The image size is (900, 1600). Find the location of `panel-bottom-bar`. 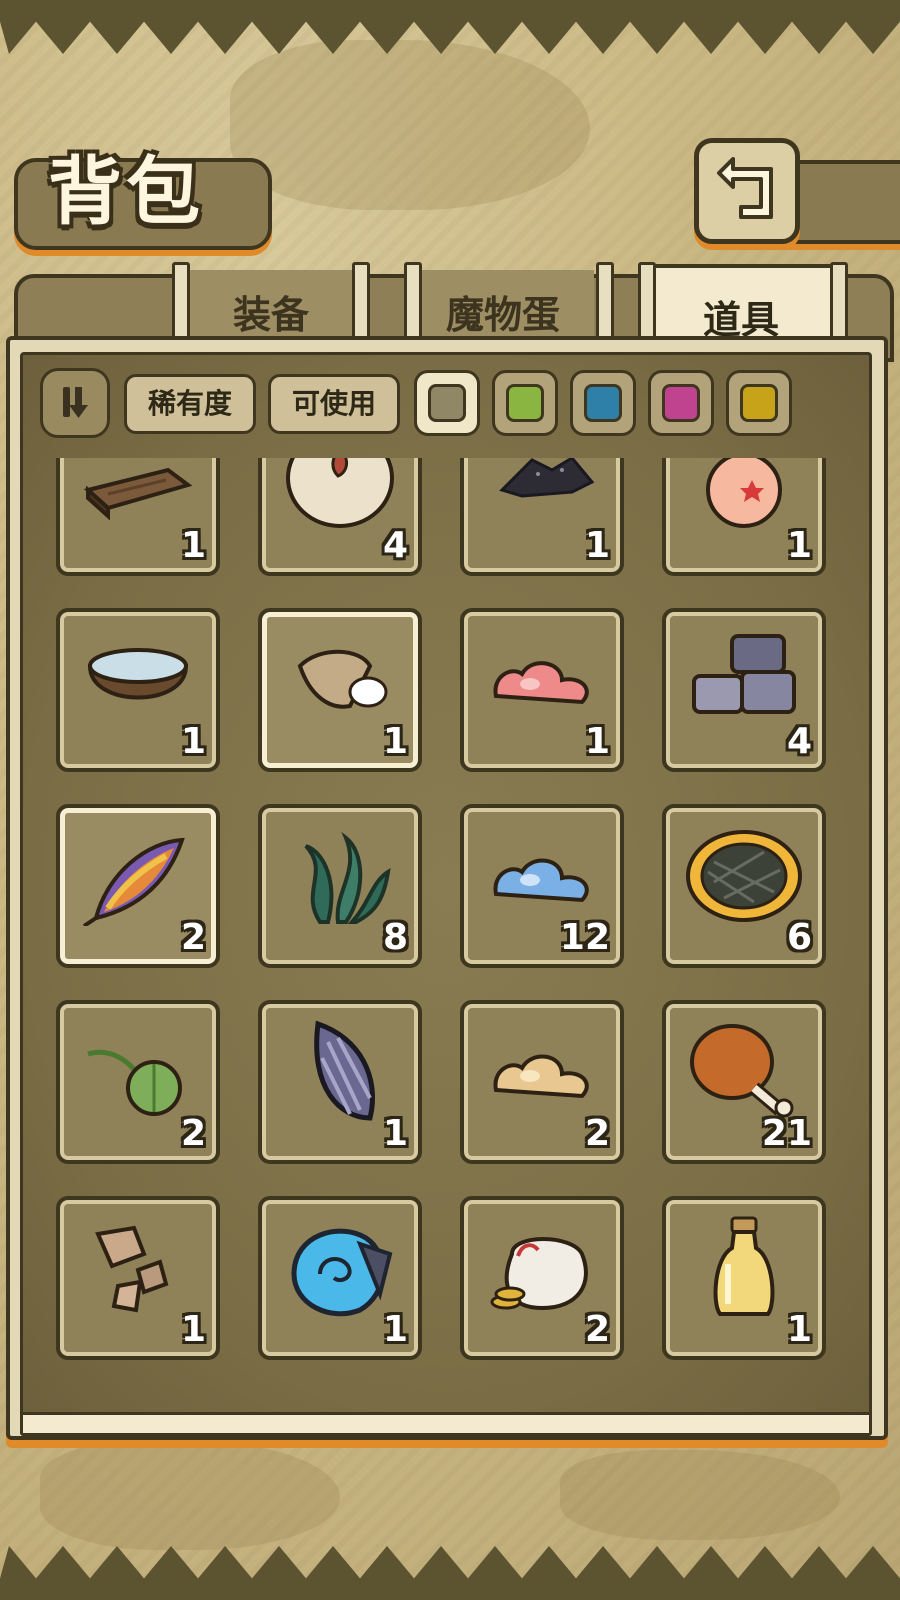

panel-bottom-bar is located at coordinates (446, 1424).